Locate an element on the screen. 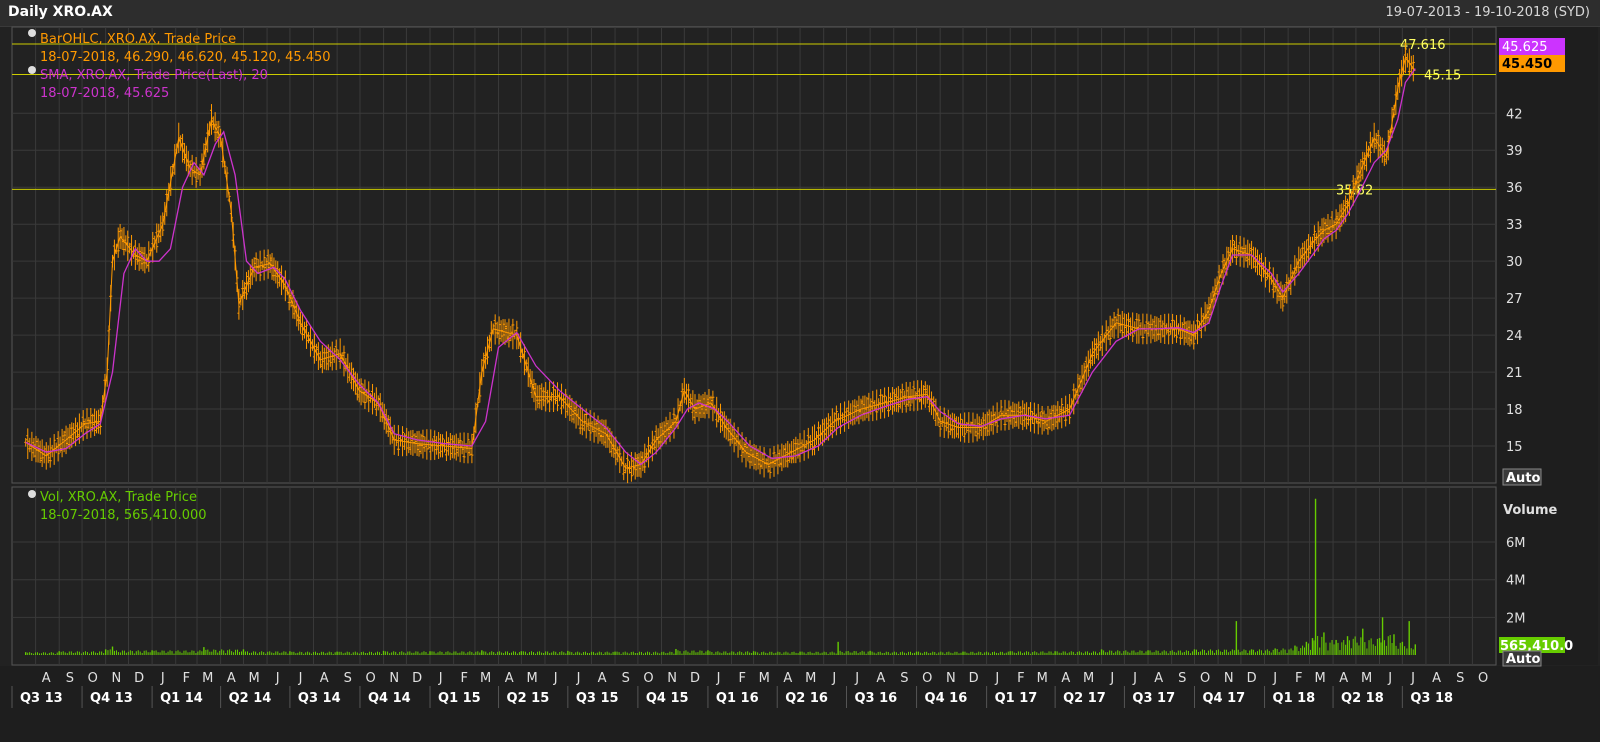 This screenshot has width=1600, height=742. sma-badge: 45.625 is located at coordinates (1525, 47).